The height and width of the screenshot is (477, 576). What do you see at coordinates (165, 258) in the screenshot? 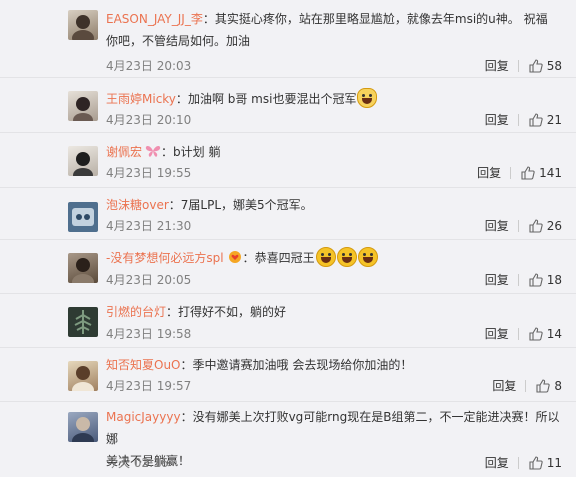
I see `comment-author: -没有梦想何必远方spl` at bounding box center [165, 258].